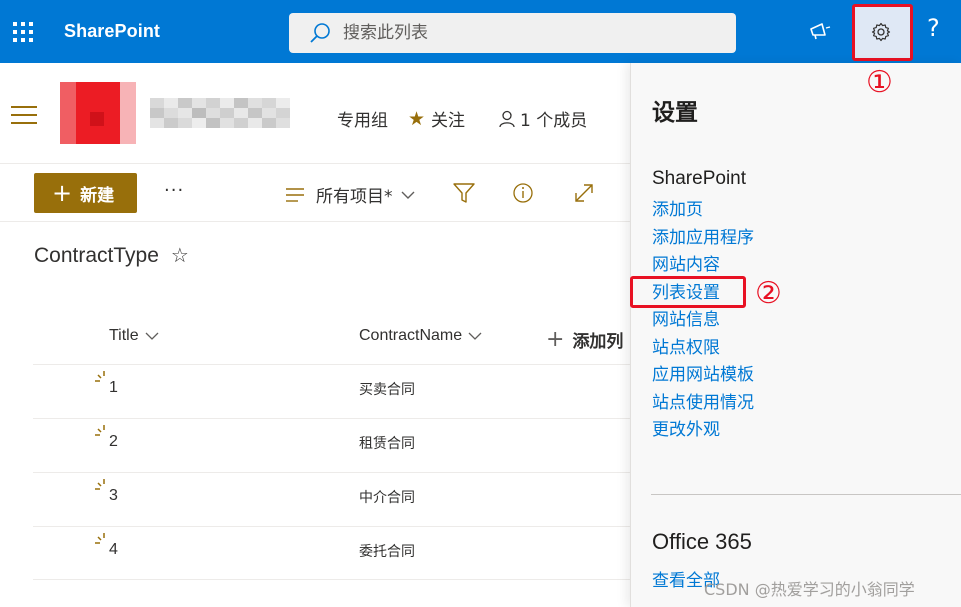  I want to click on app-launcher-icon, so click(23, 32).